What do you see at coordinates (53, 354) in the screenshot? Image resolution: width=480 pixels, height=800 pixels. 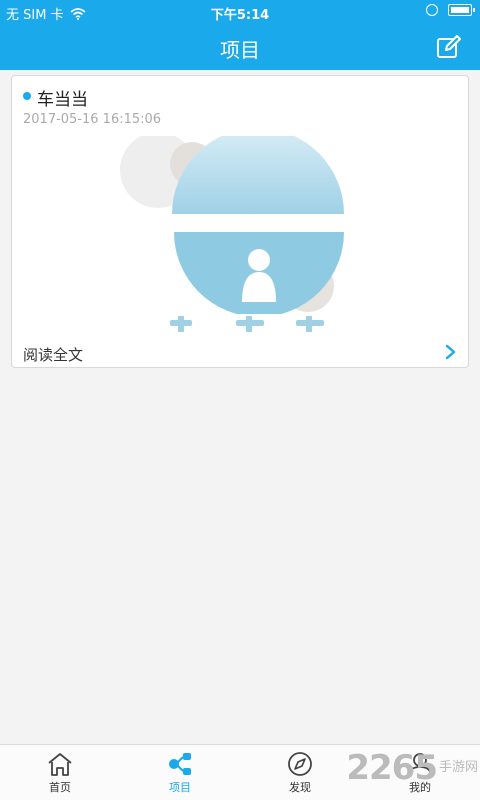 I see `read-more-link: 阅读全文` at bounding box center [53, 354].